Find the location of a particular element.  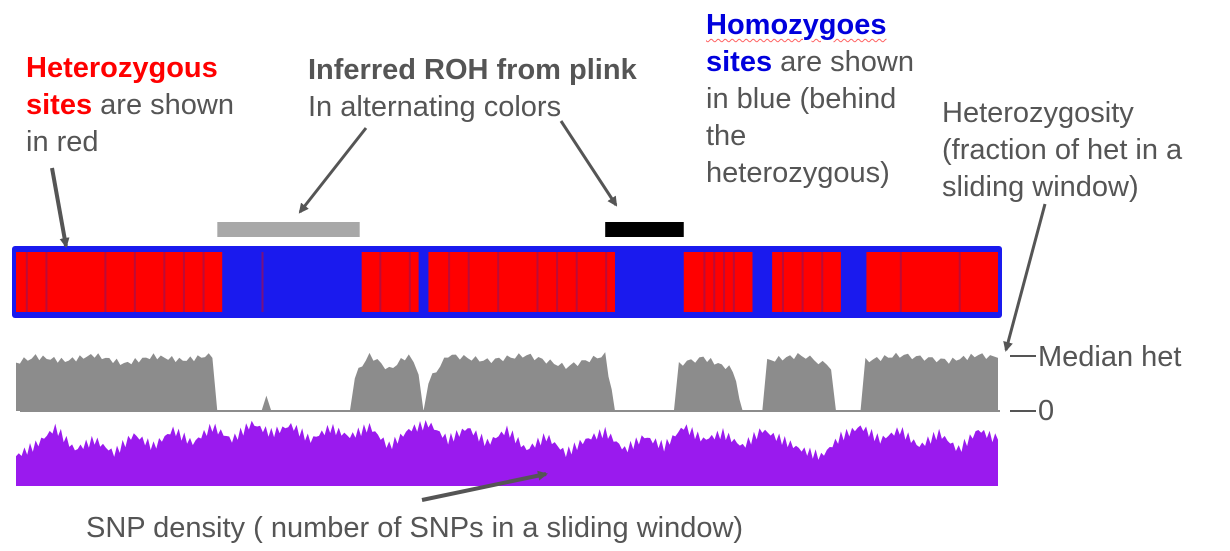

roh-arrow-right is located at coordinates (588, 163).